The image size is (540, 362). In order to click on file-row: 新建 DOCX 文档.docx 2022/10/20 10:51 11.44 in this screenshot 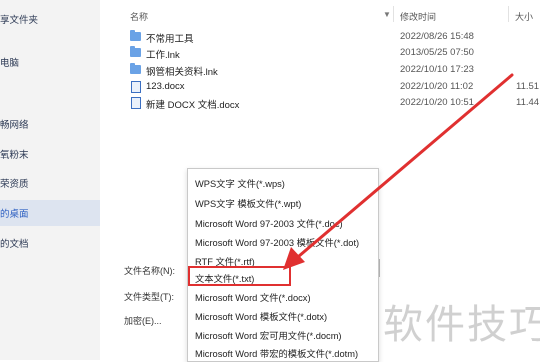, I will do `click(335, 103)`.